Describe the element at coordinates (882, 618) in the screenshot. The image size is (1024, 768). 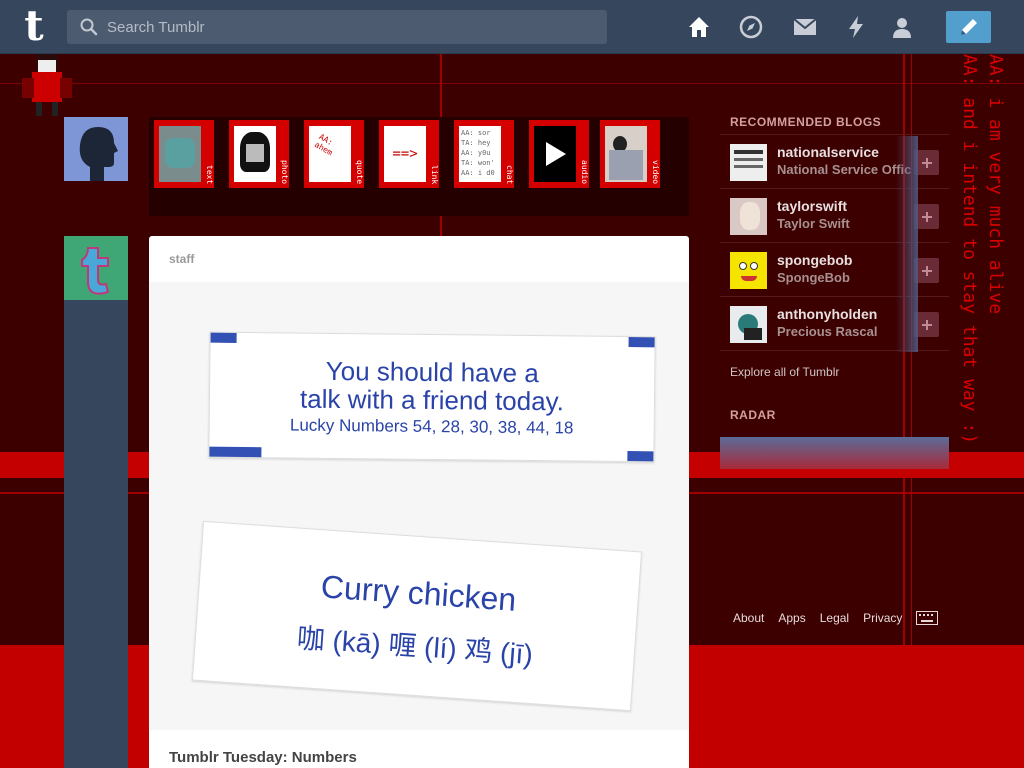
I see `footer-link-privacy: Privacy` at that location.